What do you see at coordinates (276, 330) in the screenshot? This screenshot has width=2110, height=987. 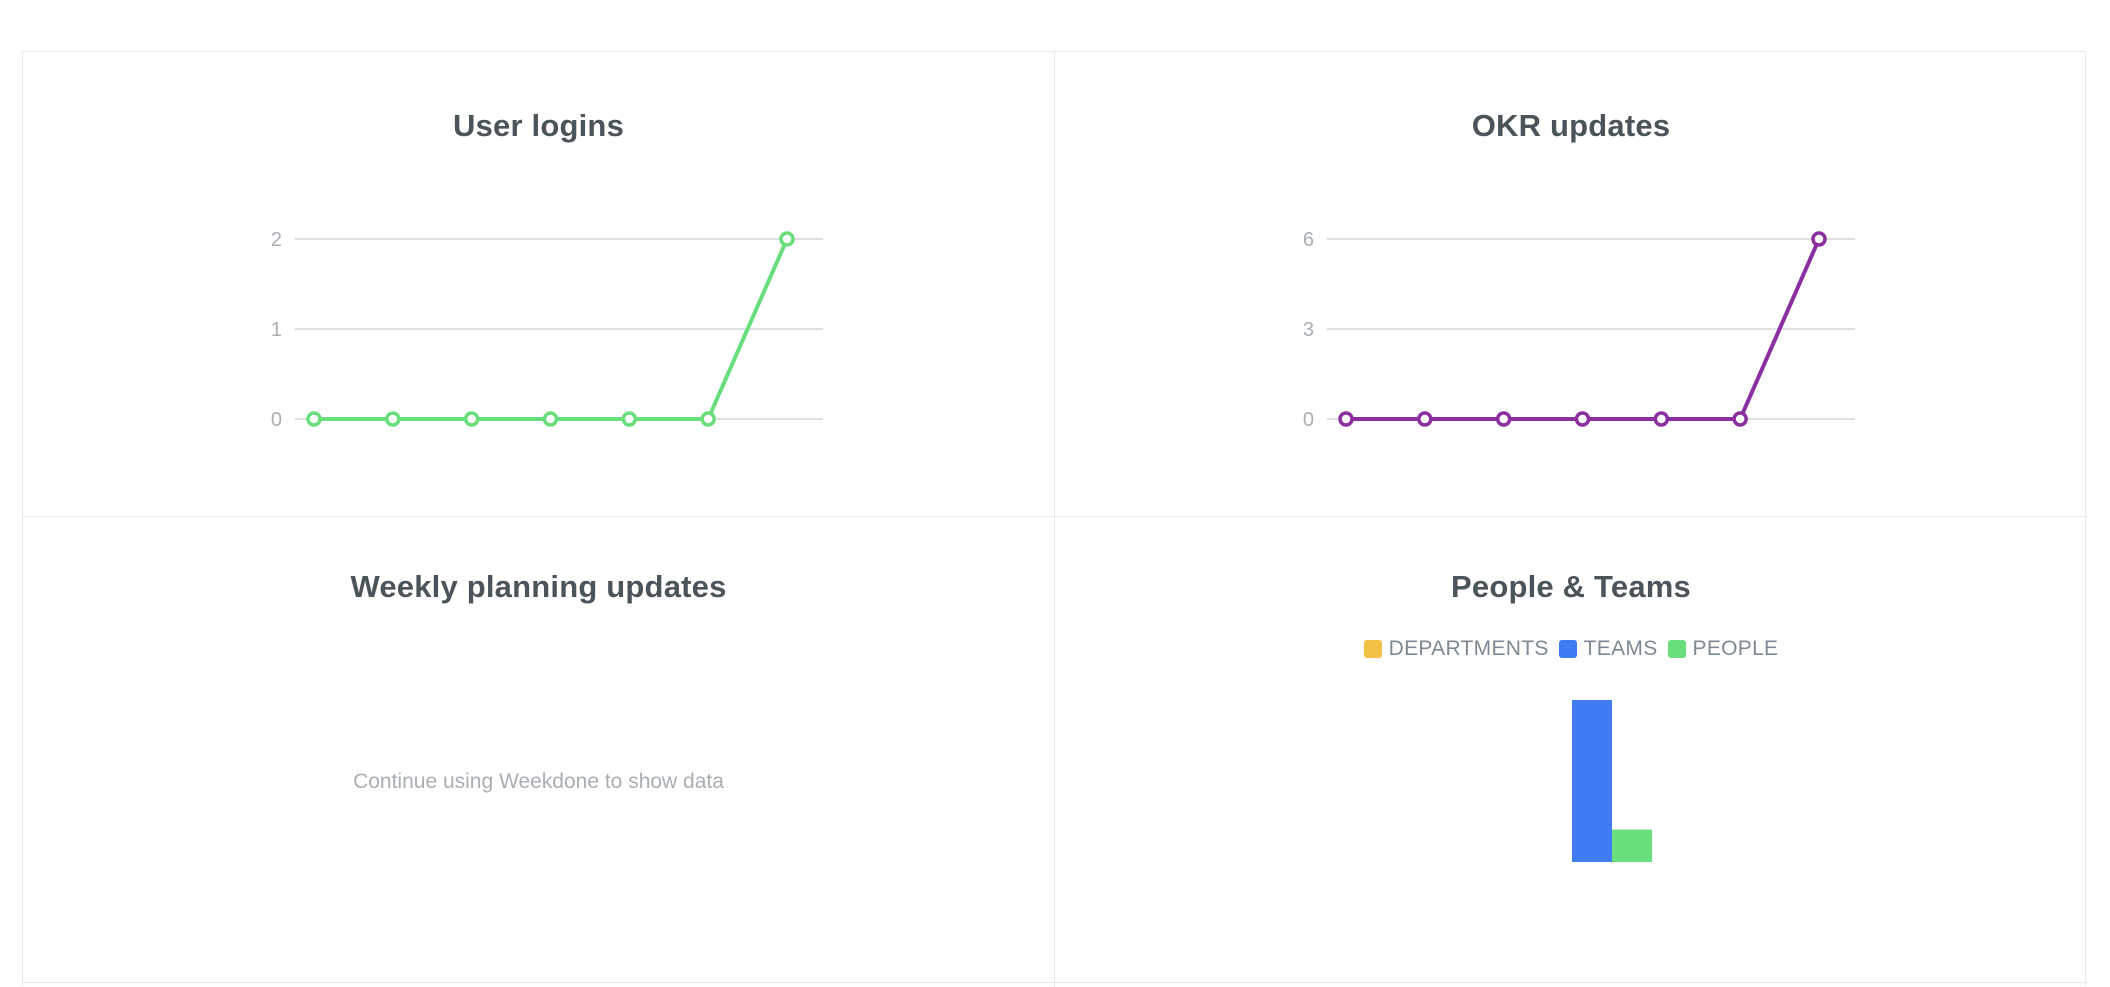 I see `y-tick-label: 1` at bounding box center [276, 330].